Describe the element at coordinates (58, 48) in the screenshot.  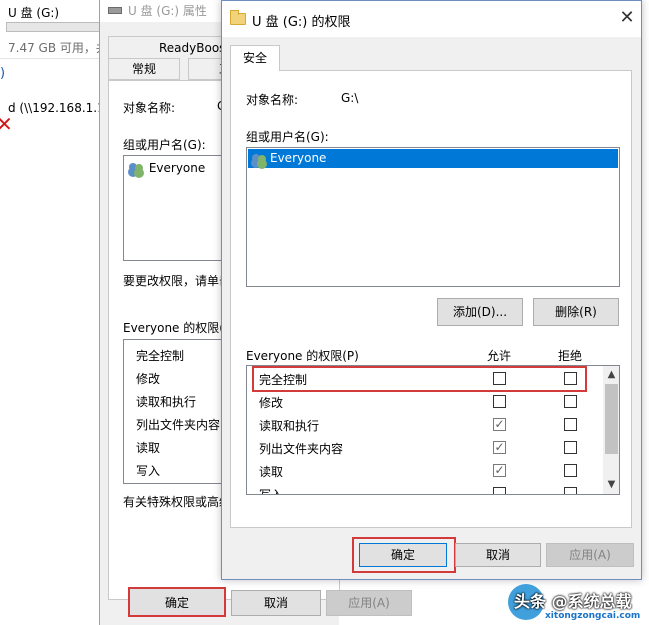
I see `drive-free-space: 7.47 GB 可用，共` at that location.